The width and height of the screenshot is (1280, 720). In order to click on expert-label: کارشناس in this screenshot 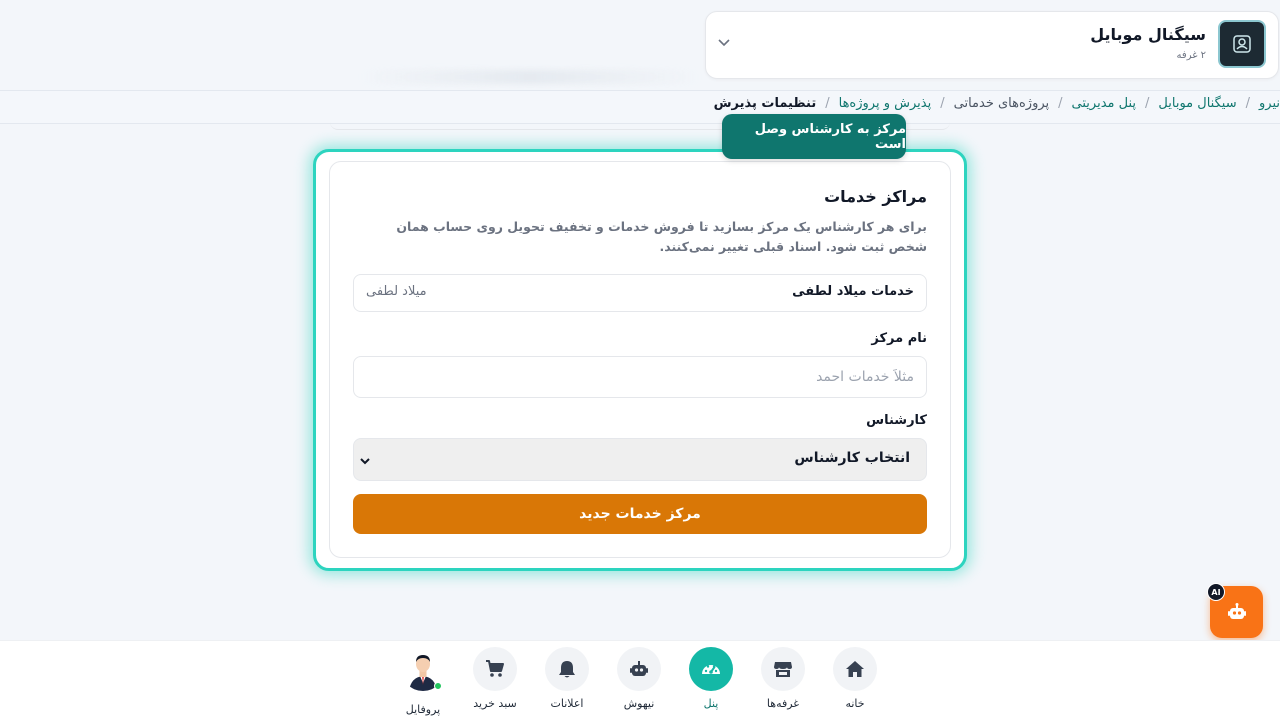, I will do `click(896, 420)`.